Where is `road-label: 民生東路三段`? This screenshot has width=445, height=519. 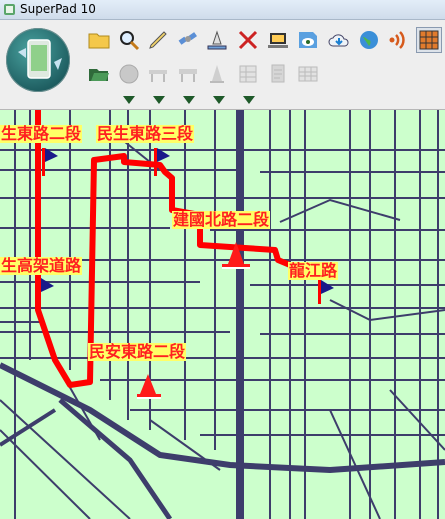 road-label: 民生東路三段 is located at coordinates (145, 133).